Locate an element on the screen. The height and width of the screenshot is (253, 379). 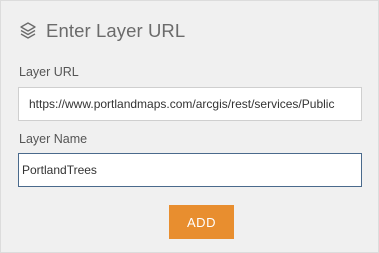
layer-url-label: Layer URL is located at coordinates (49, 72).